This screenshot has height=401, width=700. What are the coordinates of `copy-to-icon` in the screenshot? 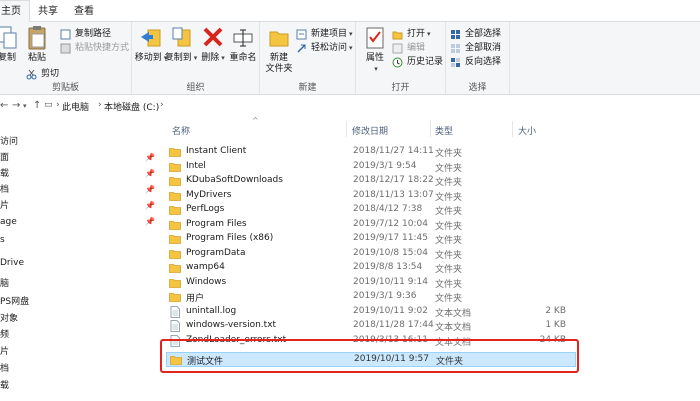 It's located at (181, 37).